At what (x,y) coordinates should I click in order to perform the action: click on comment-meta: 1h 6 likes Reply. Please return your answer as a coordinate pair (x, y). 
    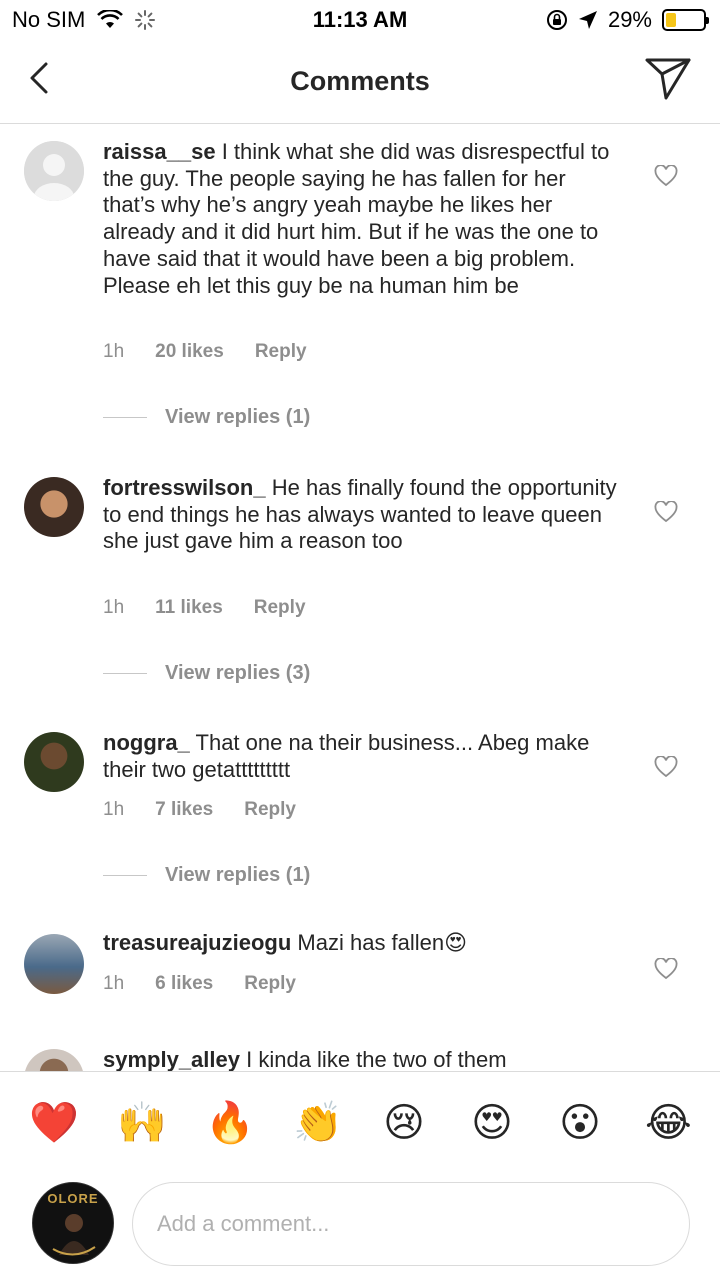
    Looking at the image, I should click on (215, 984).